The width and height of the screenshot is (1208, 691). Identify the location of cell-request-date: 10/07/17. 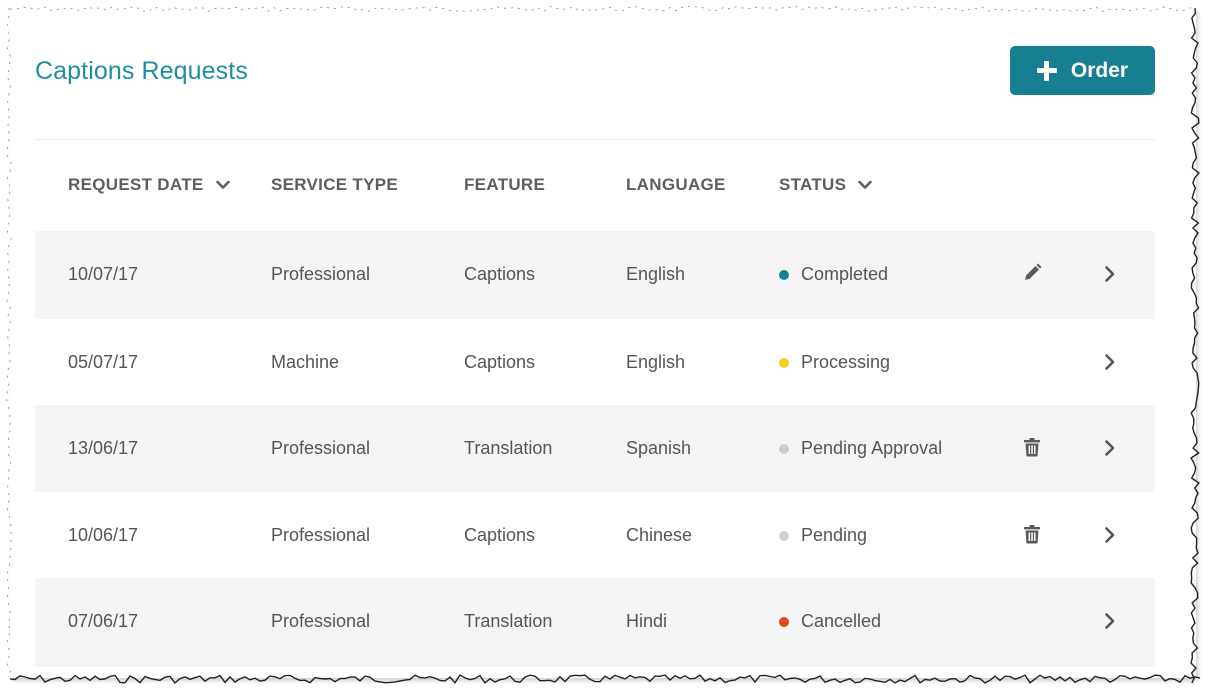
(103, 274).